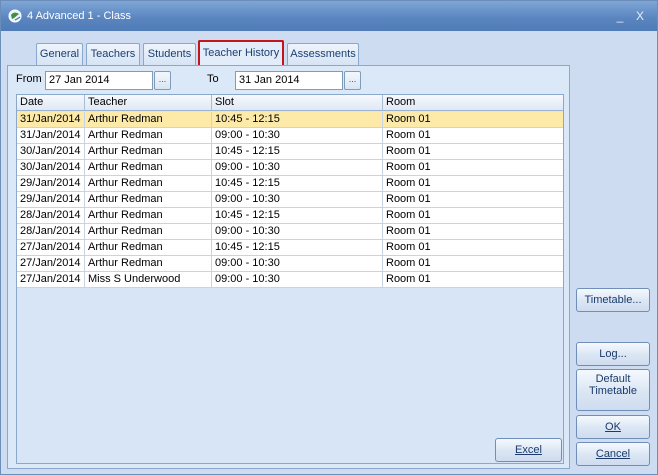  I want to click on to-date-field: 31 Jan 2014, so click(289, 80).